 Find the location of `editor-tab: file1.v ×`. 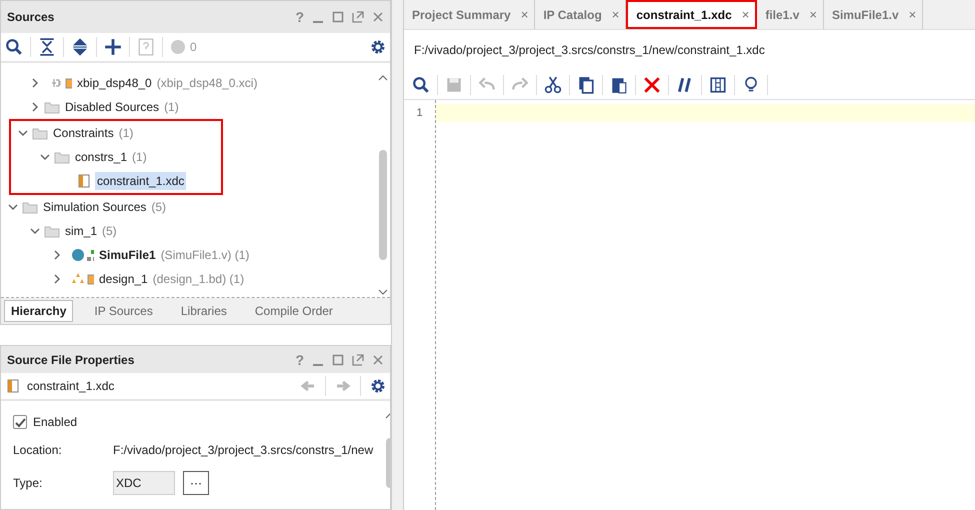

editor-tab: file1.v × is located at coordinates (790, 14).